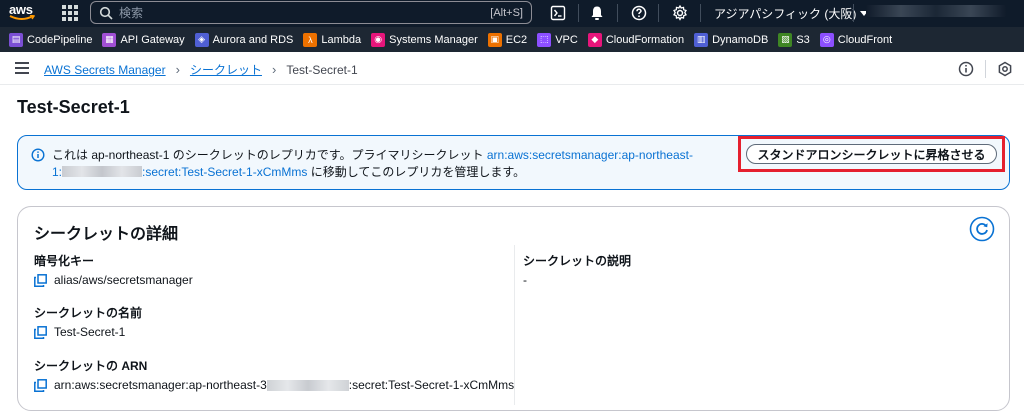 This screenshot has height=415, width=1024. What do you see at coordinates (639, 13) in the screenshot?
I see `help-icon` at bounding box center [639, 13].